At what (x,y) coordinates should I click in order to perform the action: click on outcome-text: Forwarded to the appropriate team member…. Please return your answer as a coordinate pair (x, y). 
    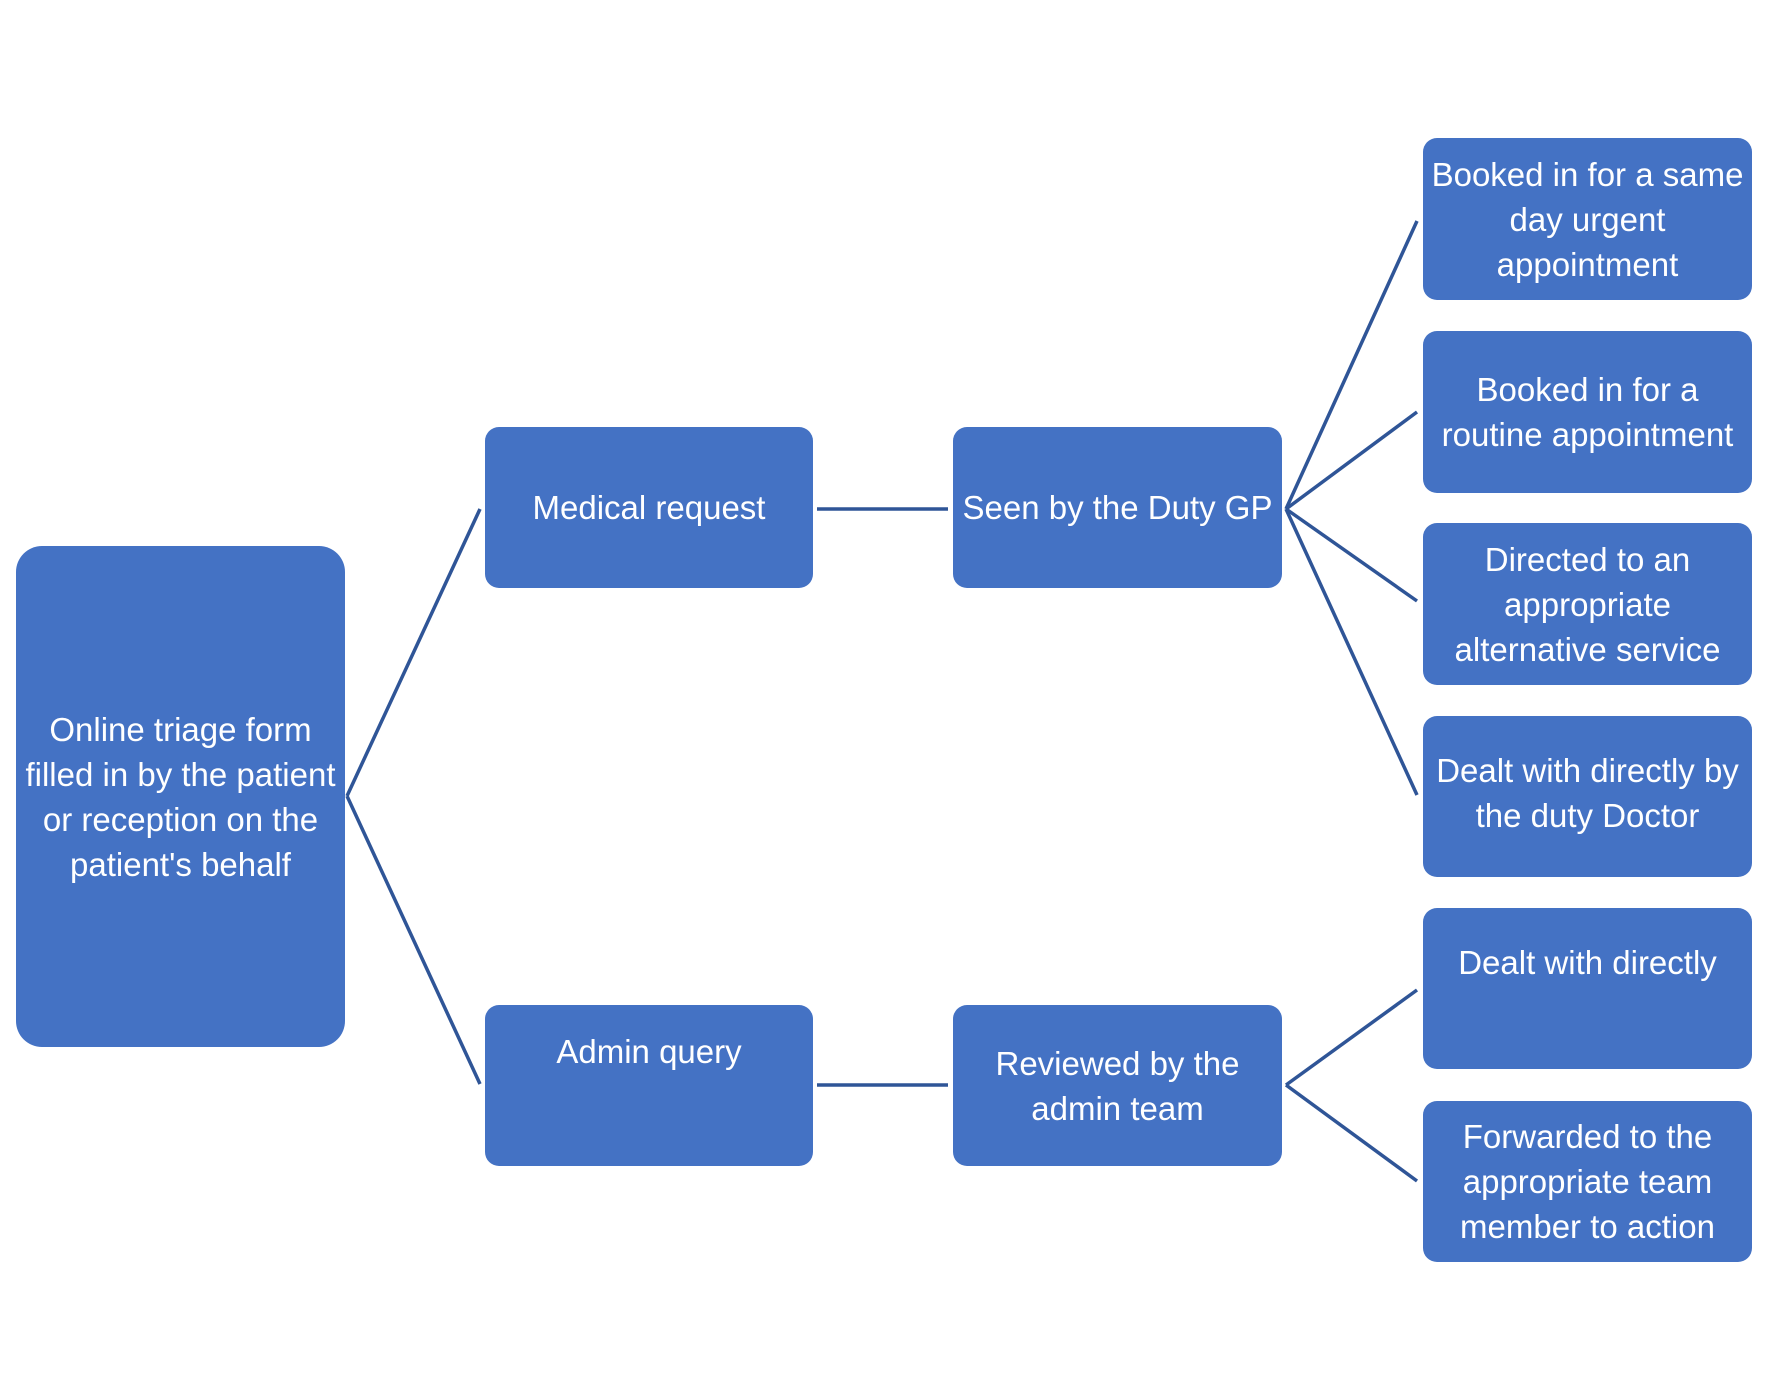
    Looking at the image, I should click on (1587, 1181).